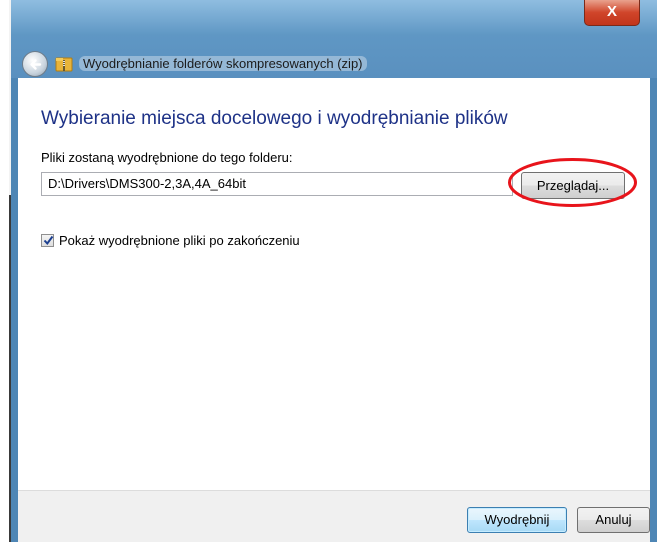 This screenshot has height=542, width=657. What do you see at coordinates (277, 184) in the screenshot?
I see `destination-path-field: D:\Drivers\DMS300-2,3A,4A_64bit` at bounding box center [277, 184].